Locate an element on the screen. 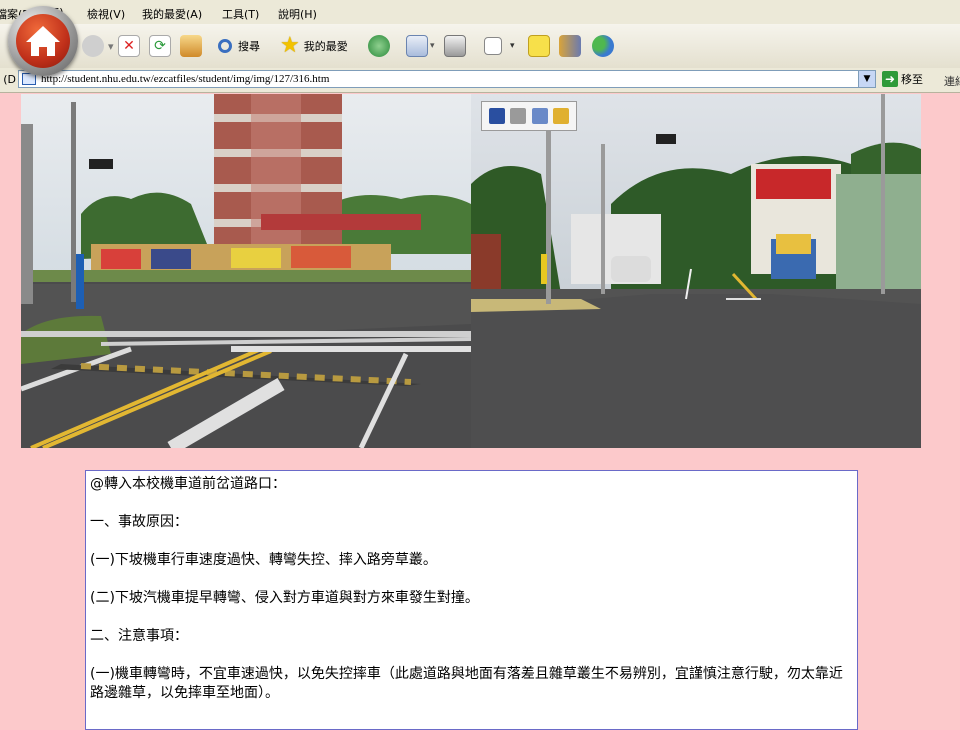  home-badge is located at coordinates (43, 41).